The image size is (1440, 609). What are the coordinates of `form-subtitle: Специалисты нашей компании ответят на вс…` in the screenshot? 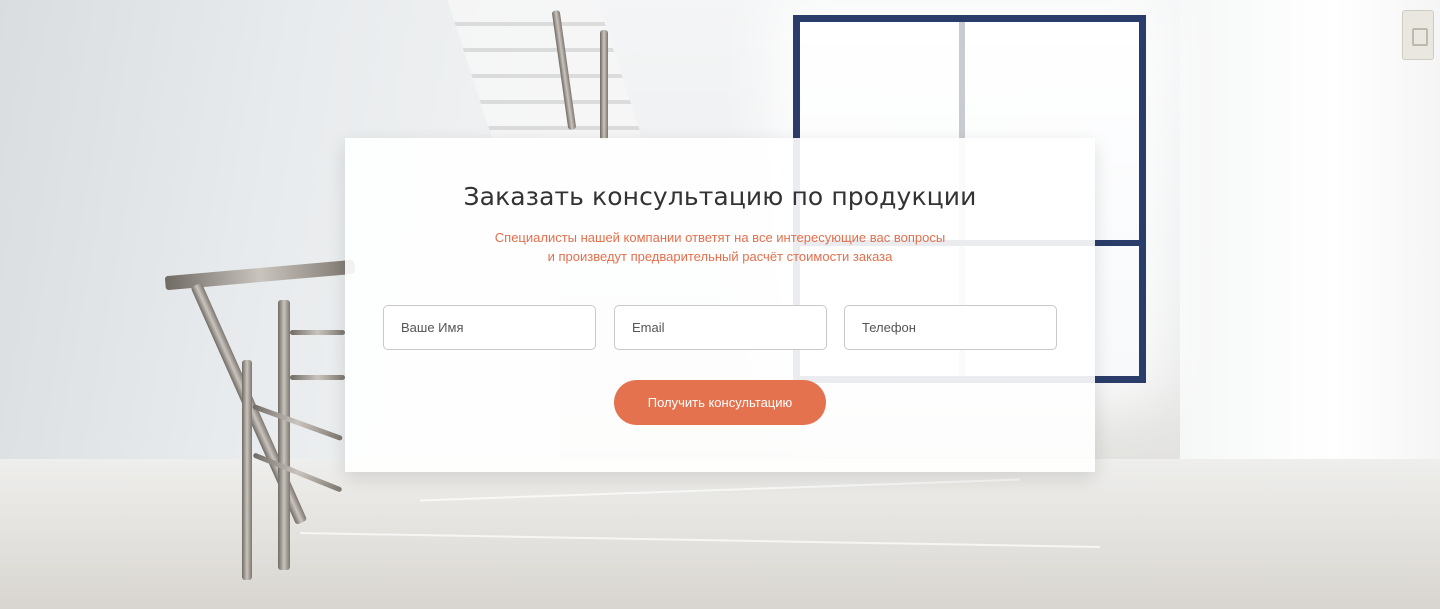 It's located at (720, 247).